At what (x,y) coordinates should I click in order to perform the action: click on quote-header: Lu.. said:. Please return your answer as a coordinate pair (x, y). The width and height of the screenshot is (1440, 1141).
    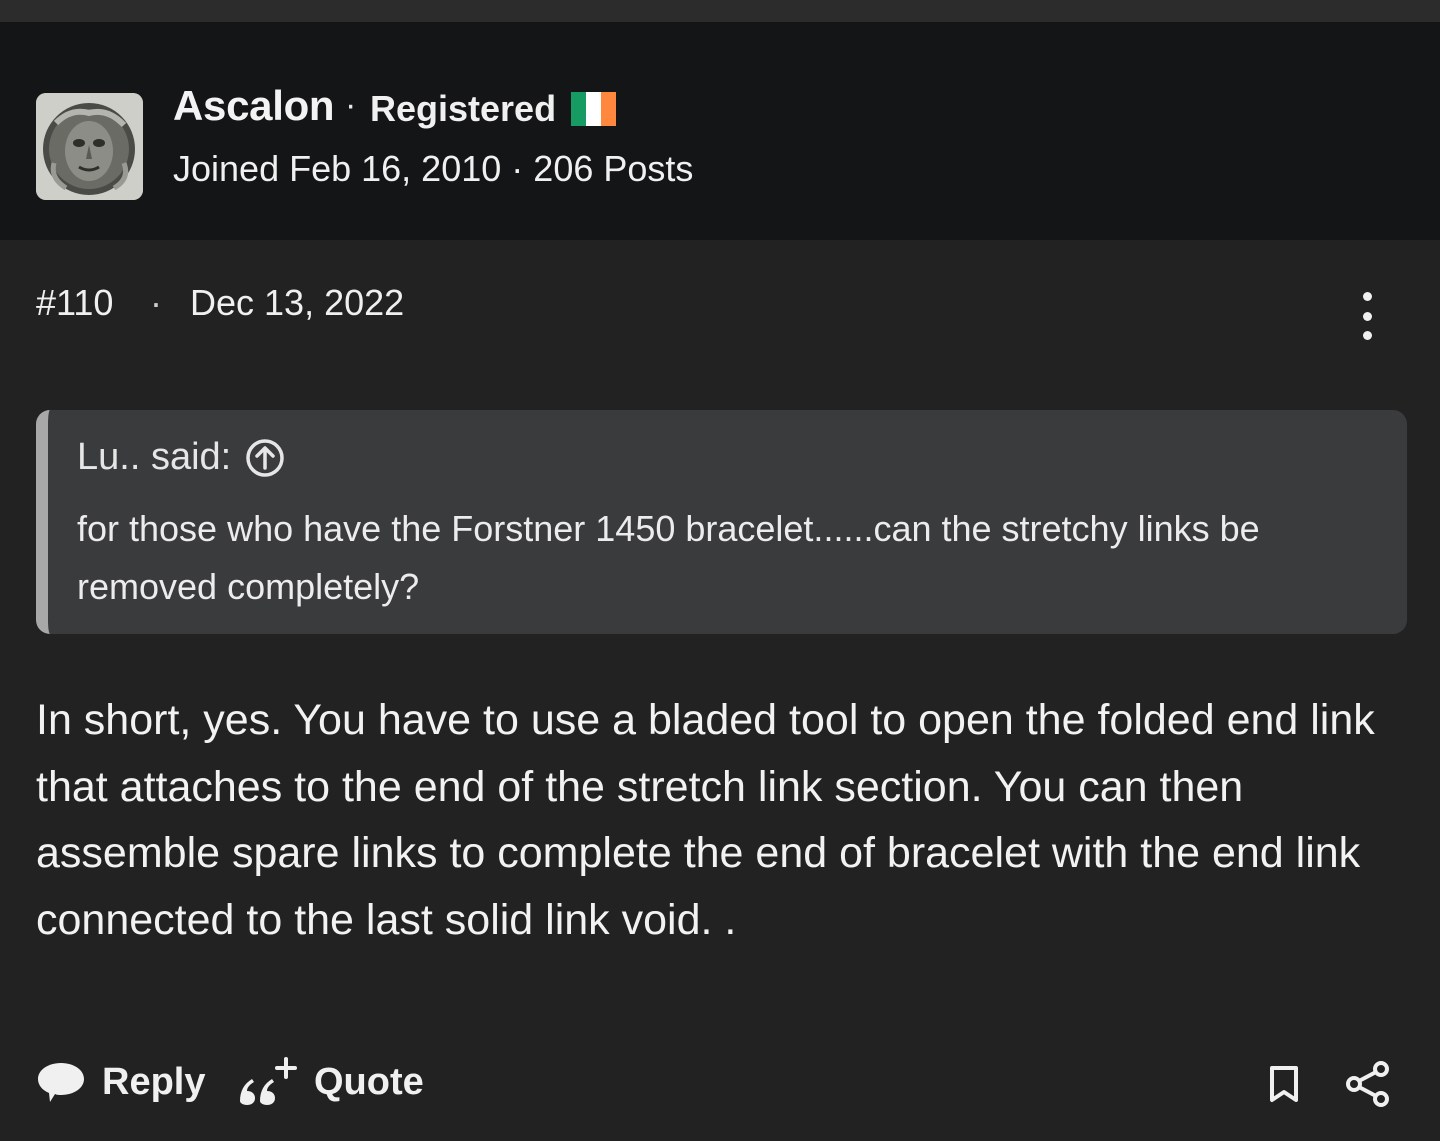
    Looking at the image, I should click on (181, 457).